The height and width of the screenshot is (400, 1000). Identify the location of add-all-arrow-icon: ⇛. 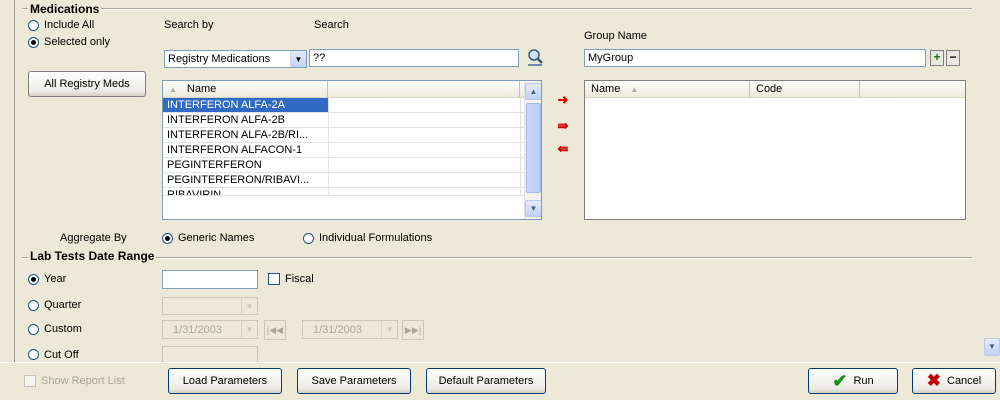
(563, 126).